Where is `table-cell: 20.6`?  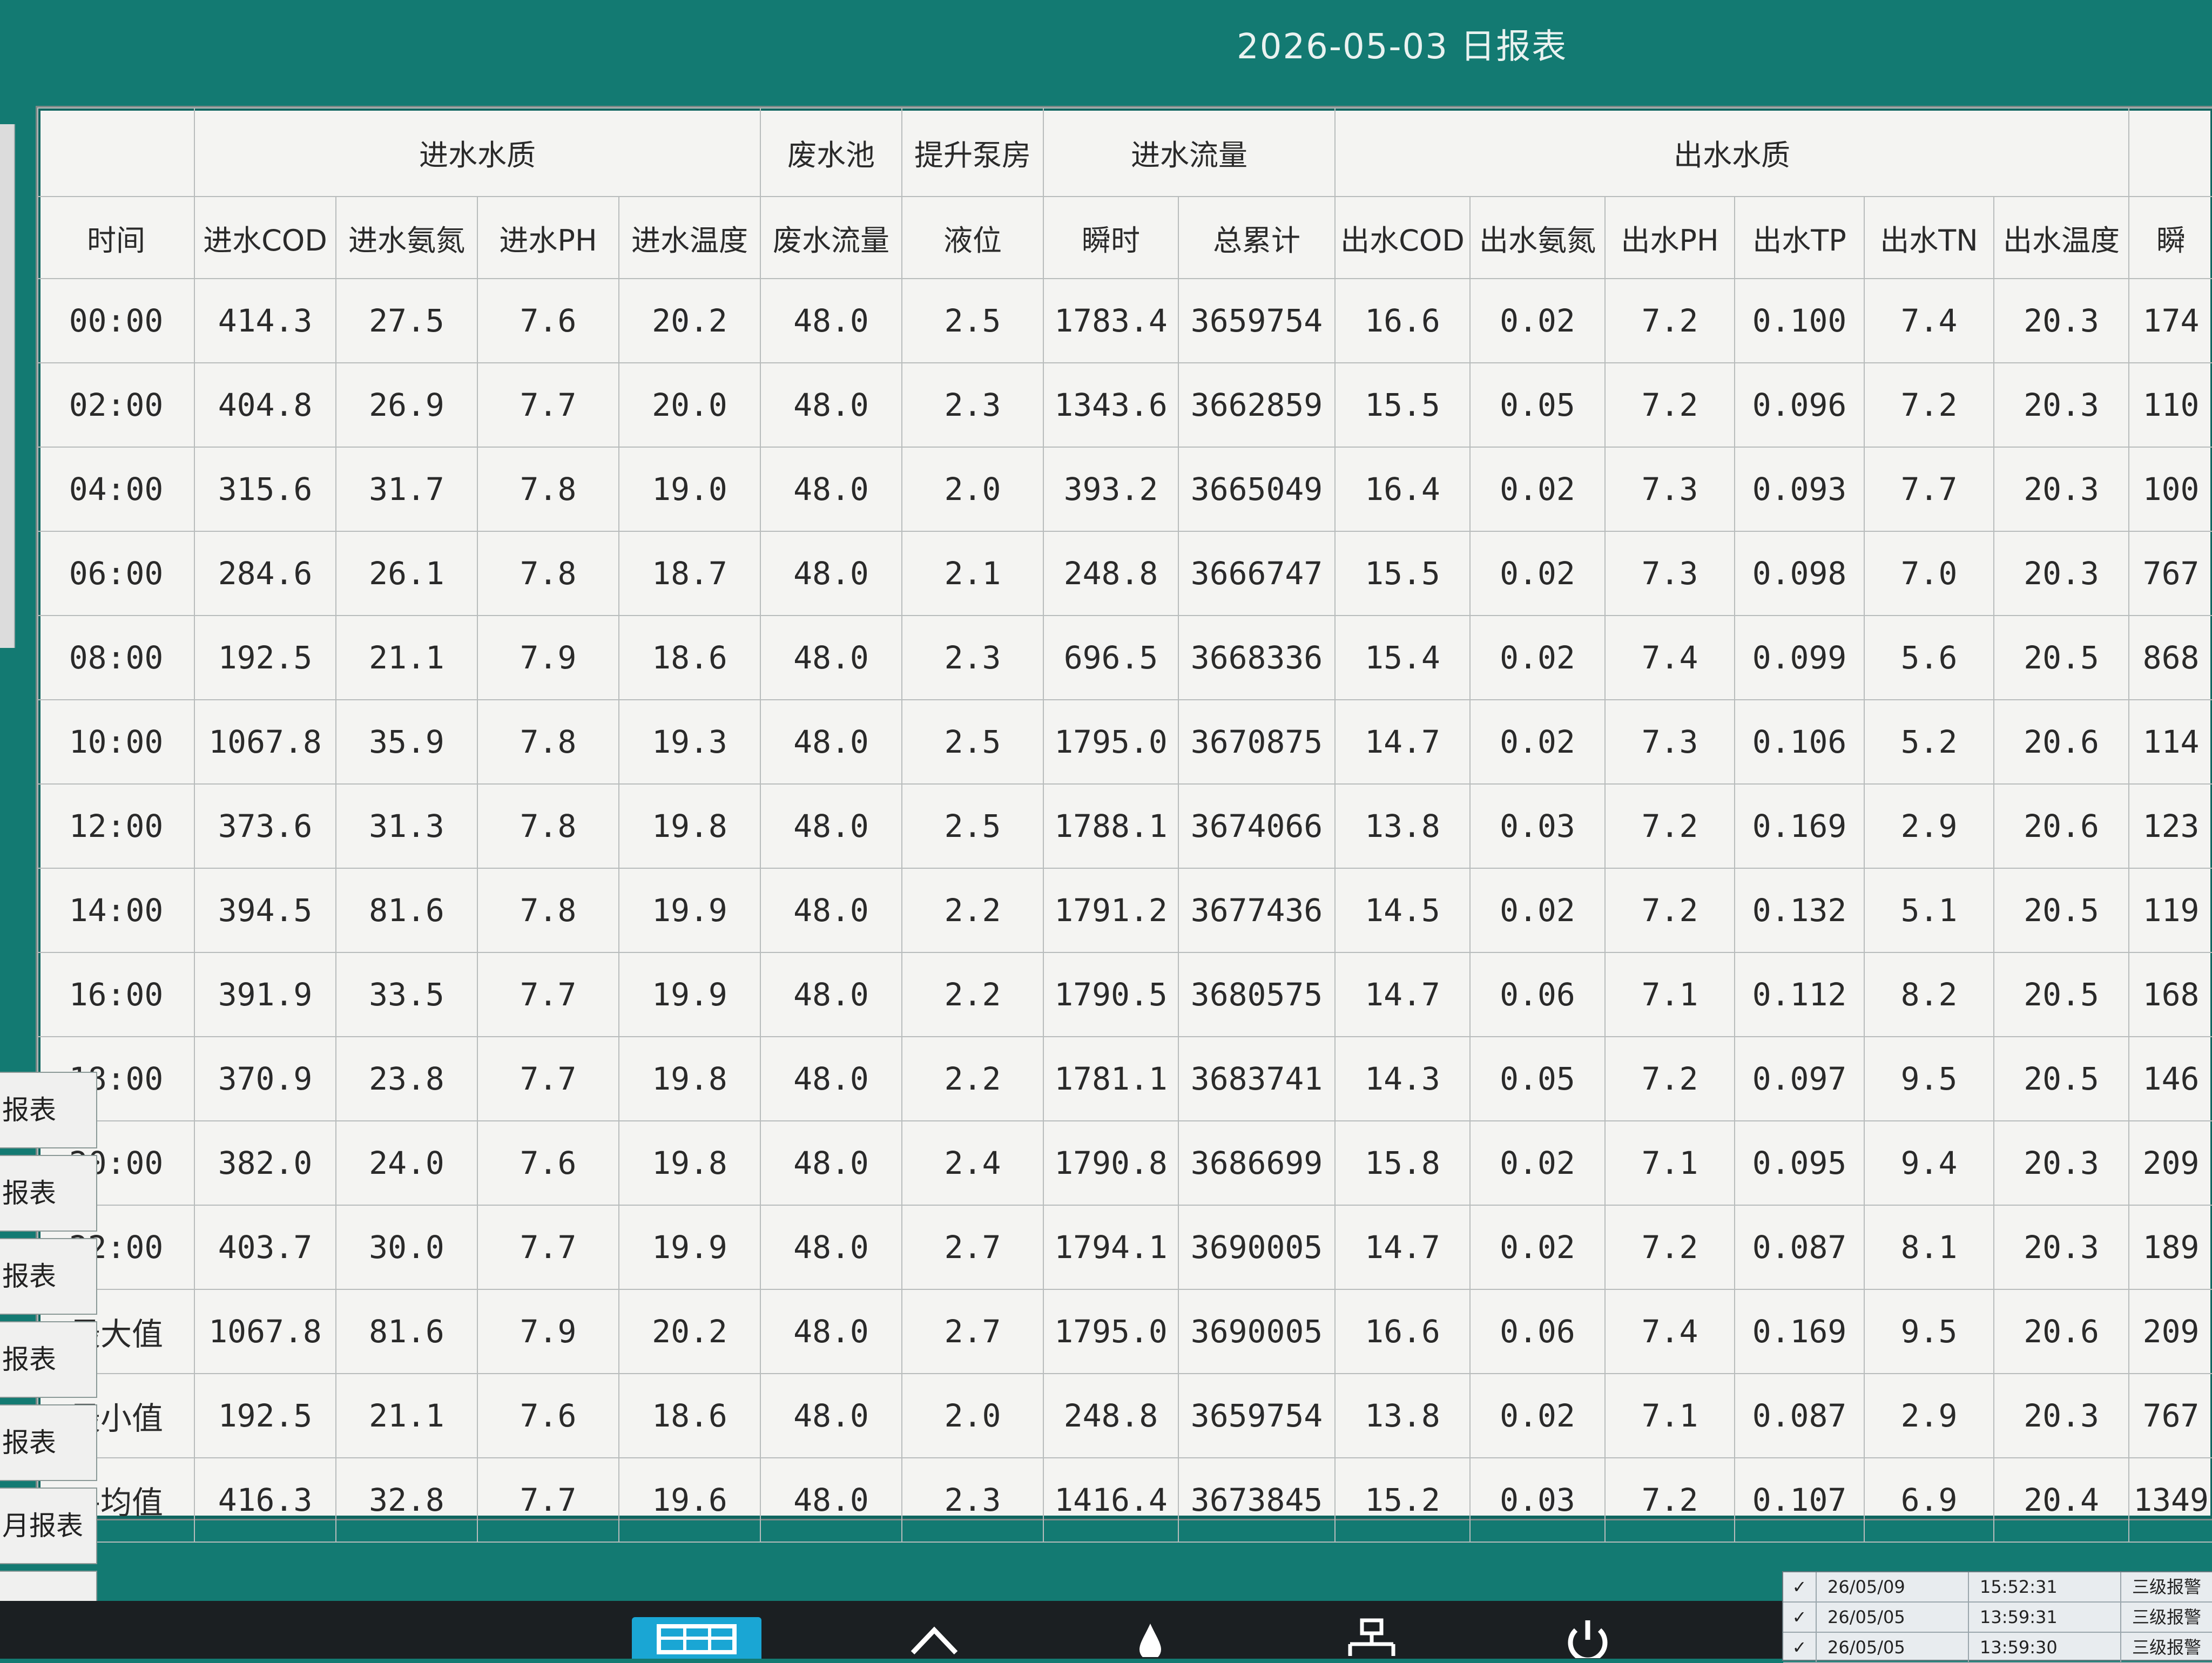 table-cell: 20.6 is located at coordinates (2061, 1332).